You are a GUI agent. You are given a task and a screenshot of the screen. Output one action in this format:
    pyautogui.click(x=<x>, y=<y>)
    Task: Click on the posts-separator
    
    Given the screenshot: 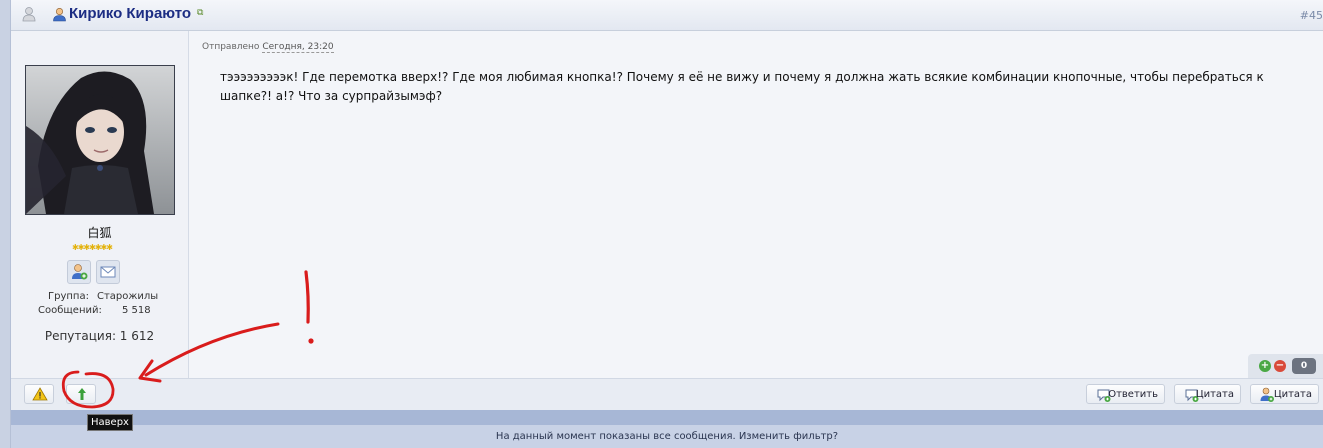 What is the action you would take?
    pyautogui.click(x=667, y=417)
    